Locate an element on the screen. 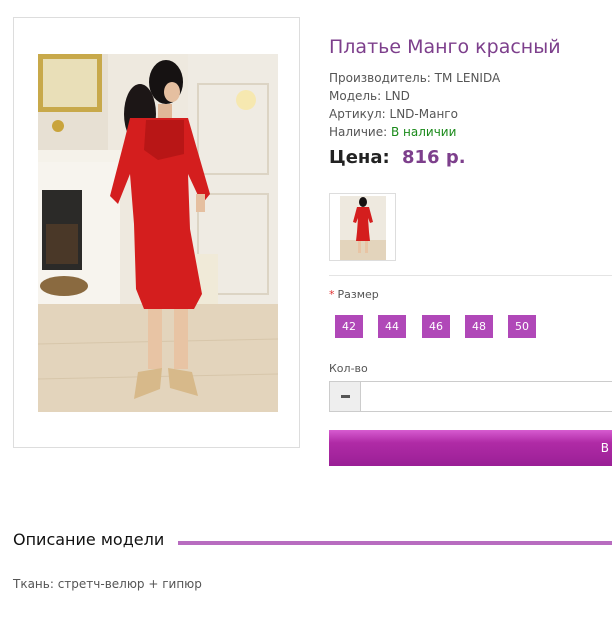 This screenshot has height=628, width=612. availability-label: Наличие: is located at coordinates (358, 132).